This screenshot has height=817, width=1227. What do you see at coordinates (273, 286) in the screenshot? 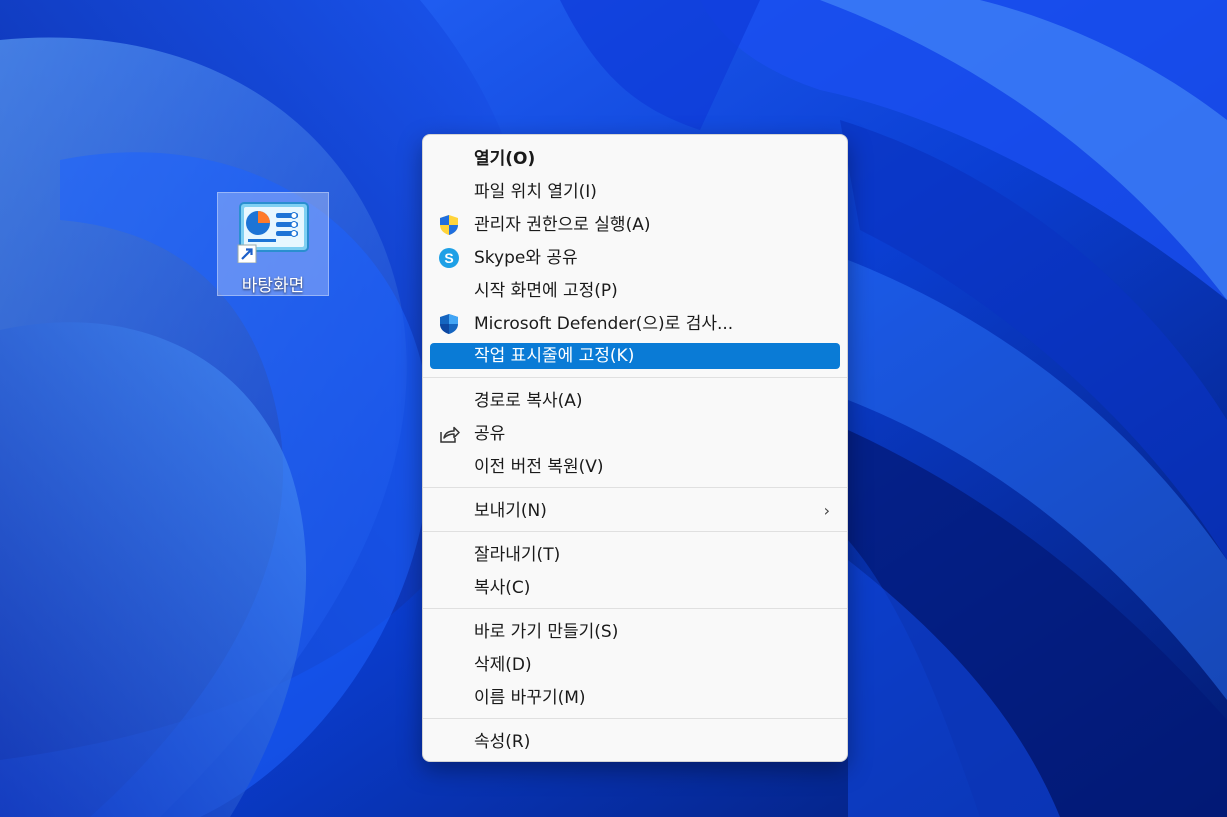
I see `desktop-shortcut-label: 바탕화면` at bounding box center [273, 286].